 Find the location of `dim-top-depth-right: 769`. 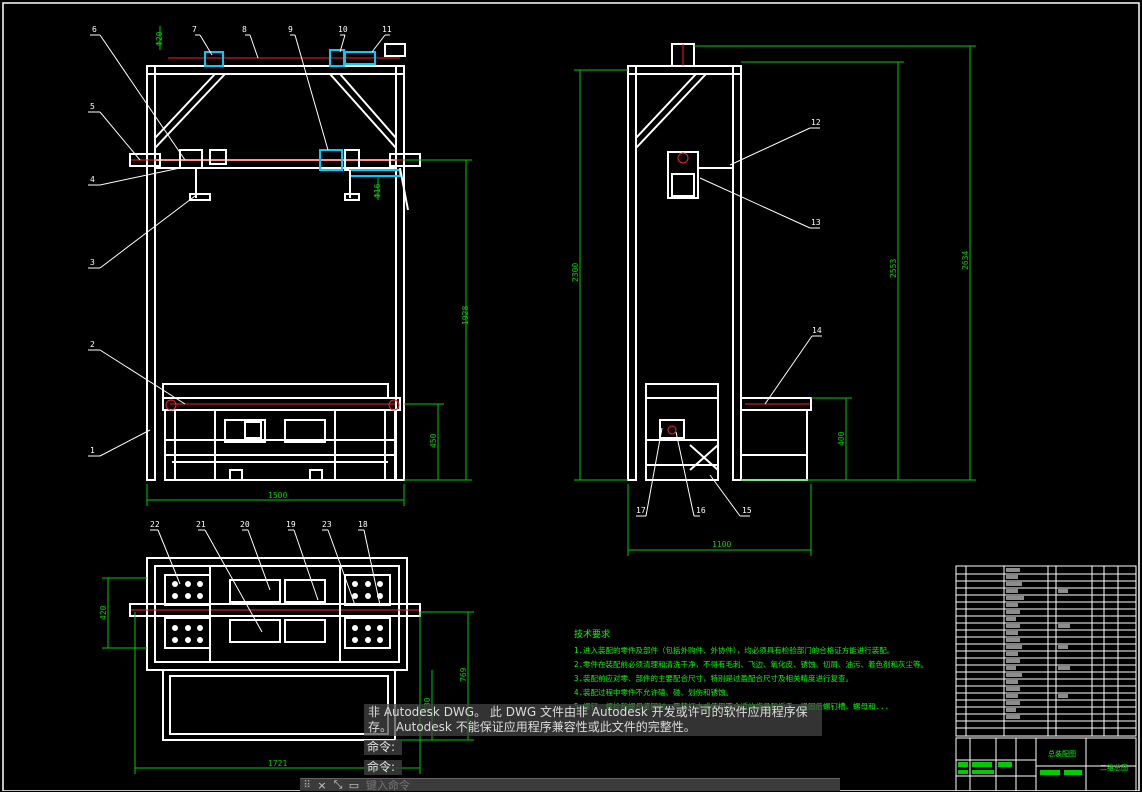

dim-top-depth-right: 769 is located at coordinates (463, 674).